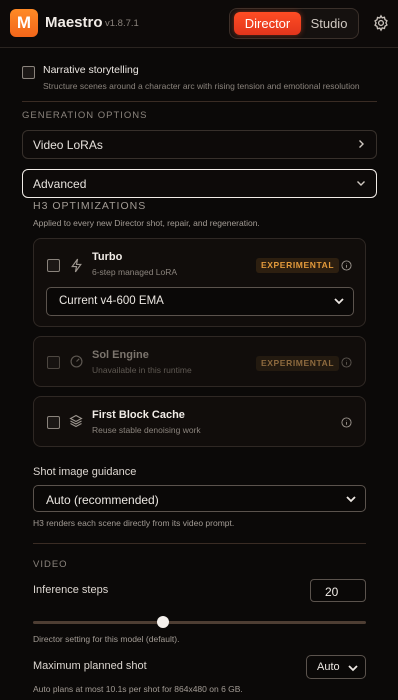  What do you see at coordinates (76, 265) in the screenshot?
I see `bolt-icon` at bounding box center [76, 265].